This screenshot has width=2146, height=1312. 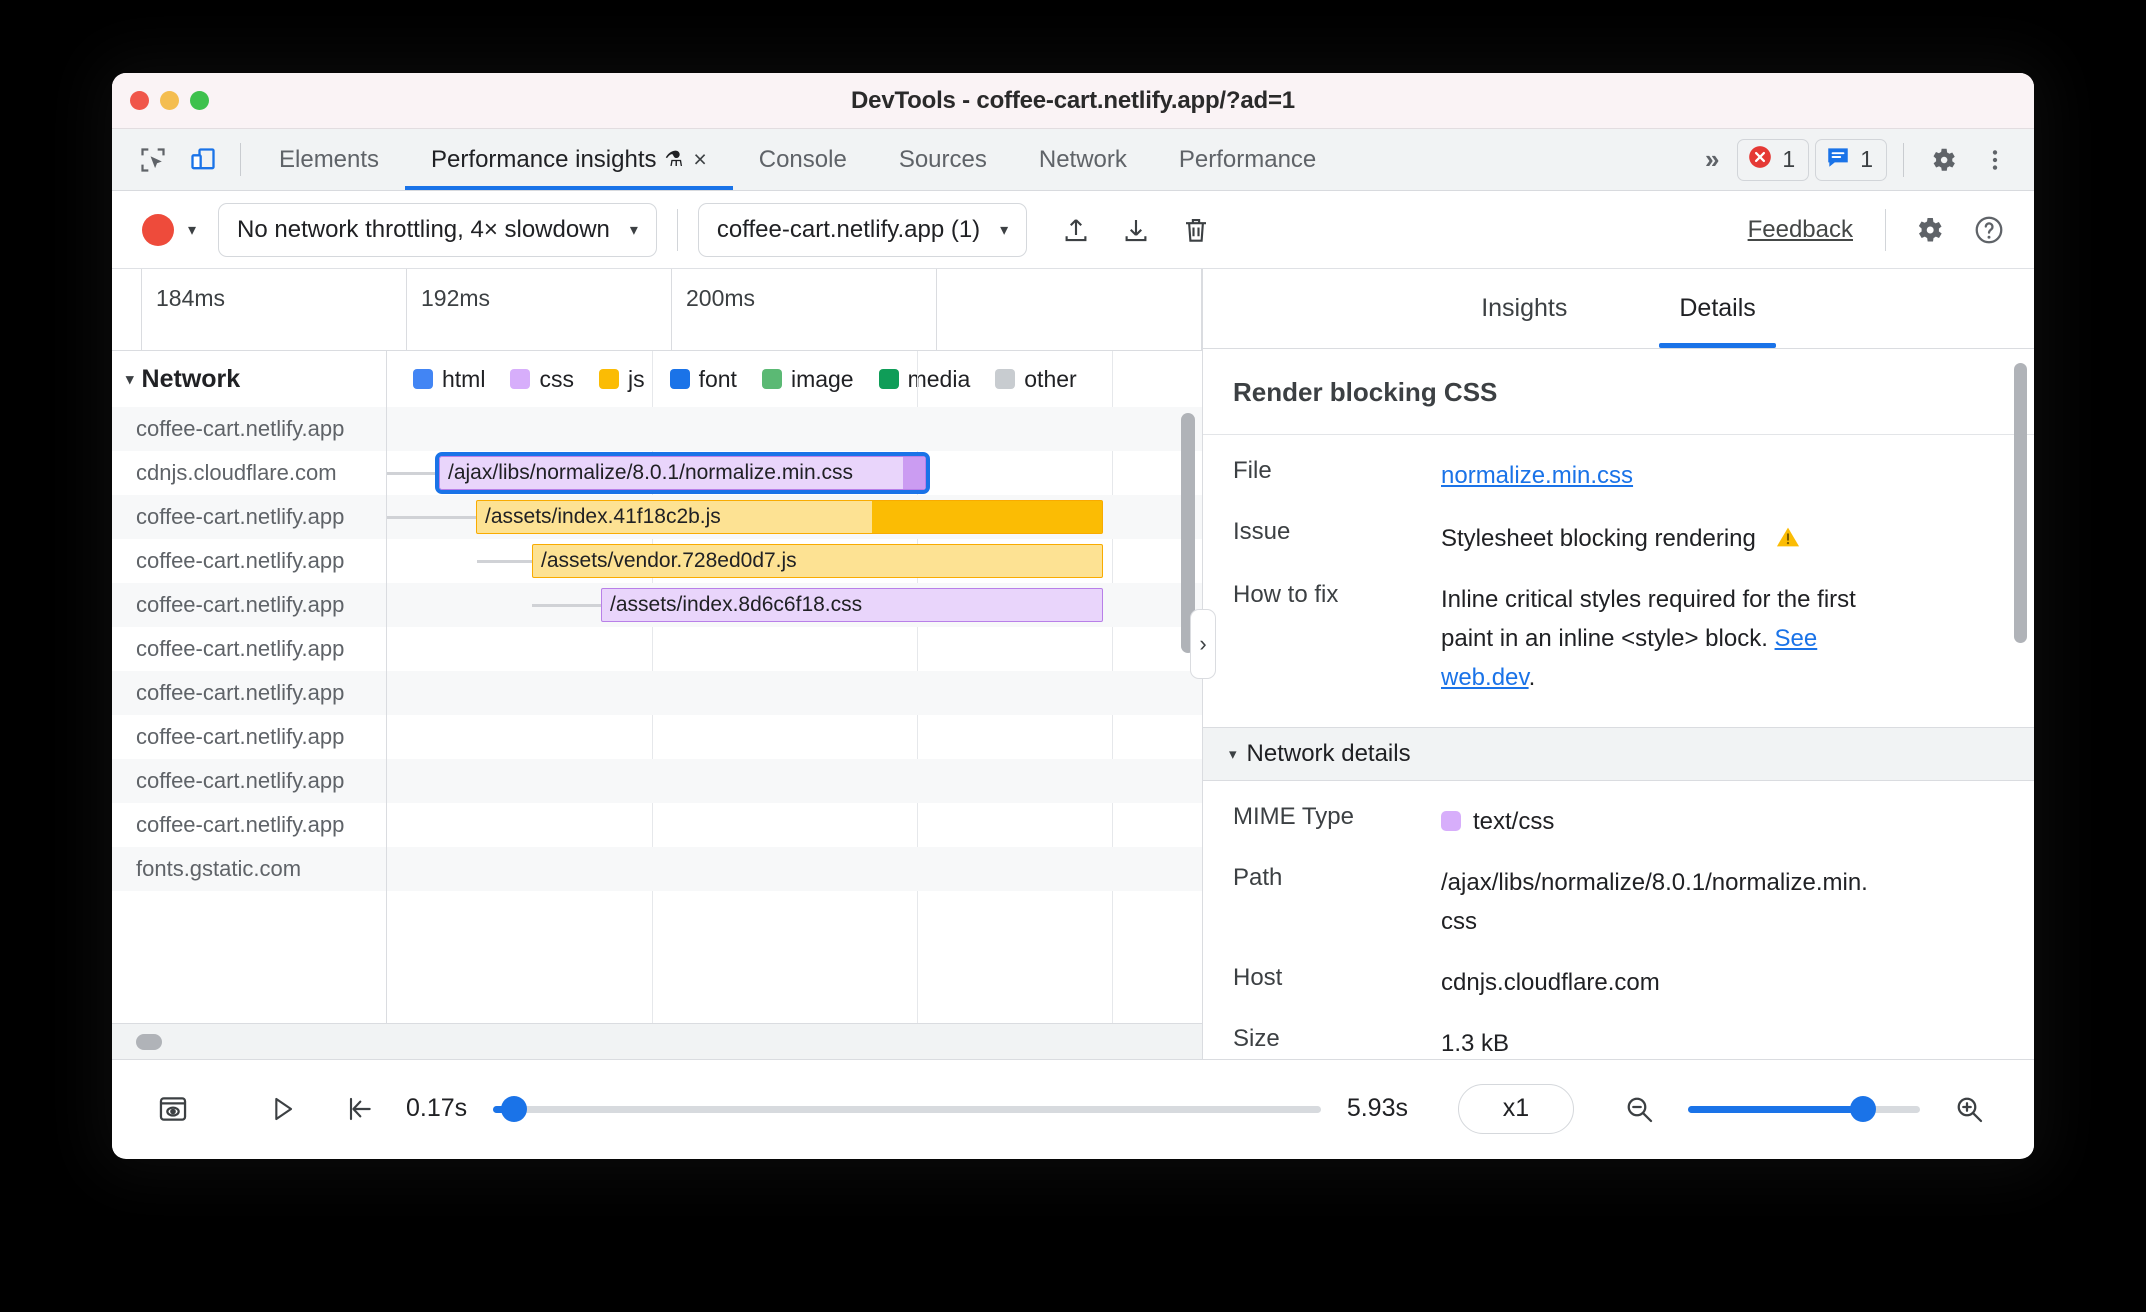 I want to click on legend-label-css: css, so click(x=556, y=378).